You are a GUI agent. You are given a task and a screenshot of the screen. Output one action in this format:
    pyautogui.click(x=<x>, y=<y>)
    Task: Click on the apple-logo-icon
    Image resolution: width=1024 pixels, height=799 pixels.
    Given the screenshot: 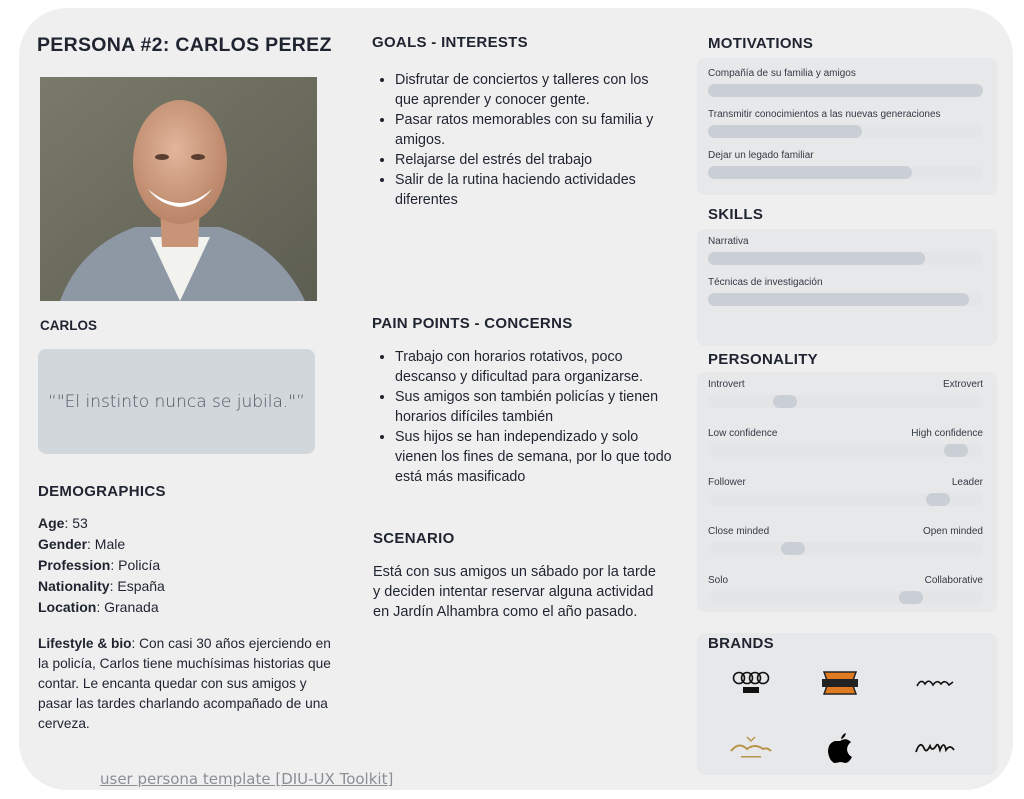 What is the action you would take?
    pyautogui.click(x=840, y=748)
    